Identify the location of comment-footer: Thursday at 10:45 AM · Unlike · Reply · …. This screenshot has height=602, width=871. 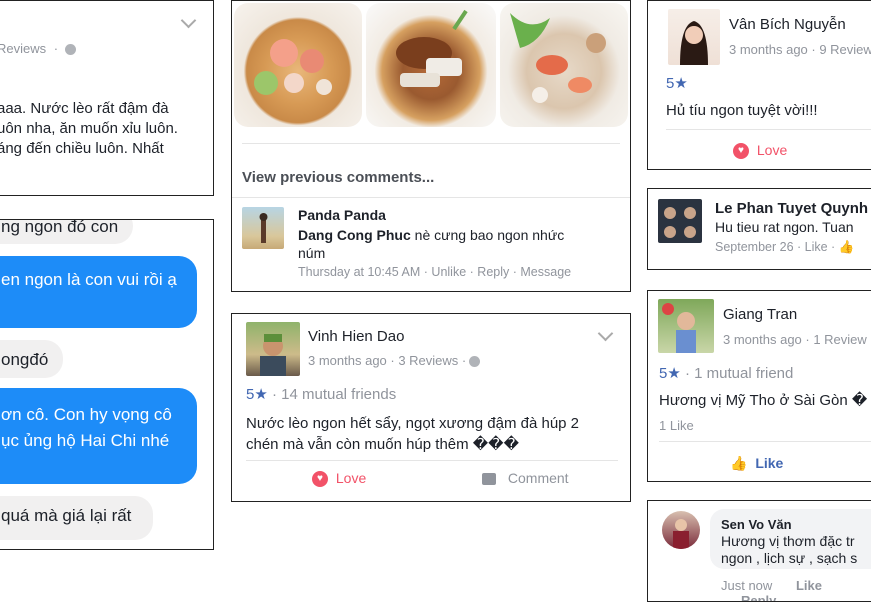
(435, 272).